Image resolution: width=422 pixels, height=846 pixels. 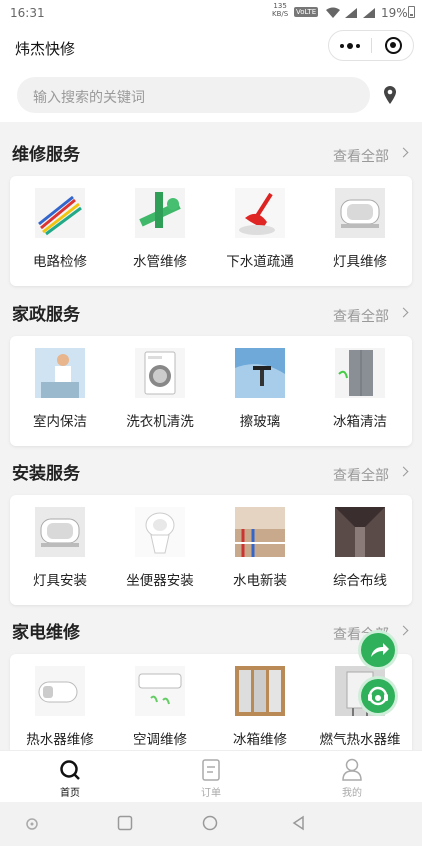 I want to click on service-item-utility-install: 水电新装, so click(x=260, y=550).